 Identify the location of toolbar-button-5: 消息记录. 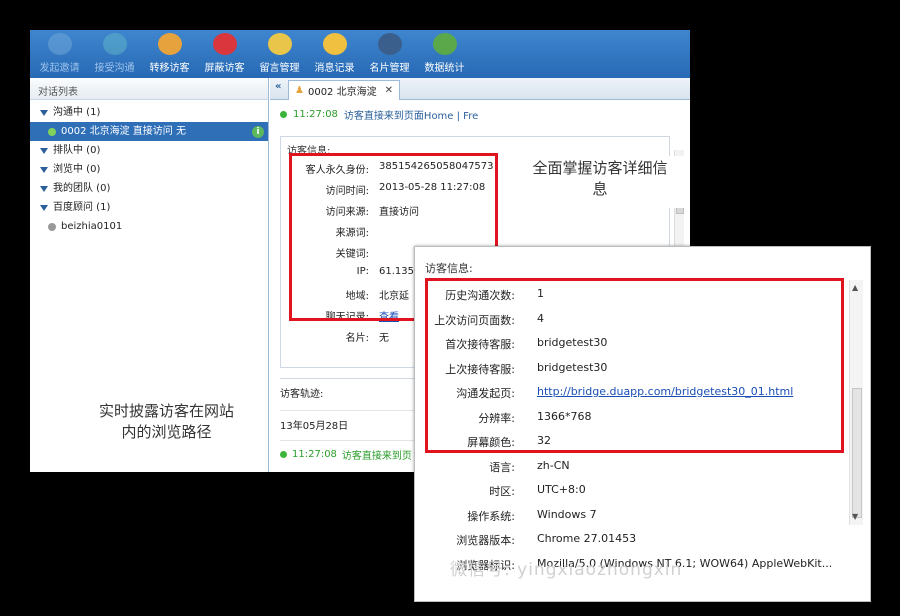
(334, 54).